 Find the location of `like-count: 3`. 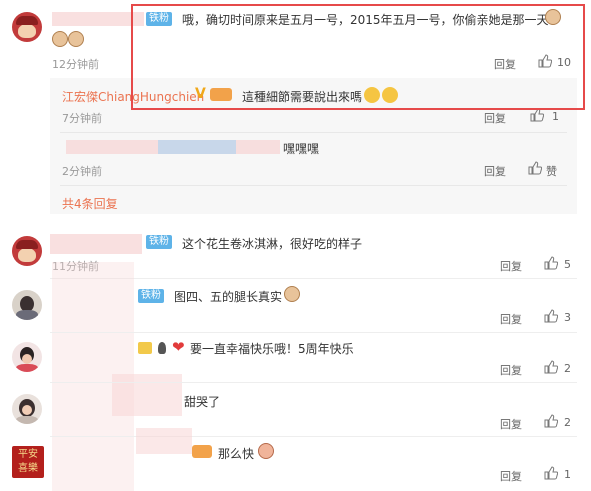

like-count: 3 is located at coordinates (567, 317).